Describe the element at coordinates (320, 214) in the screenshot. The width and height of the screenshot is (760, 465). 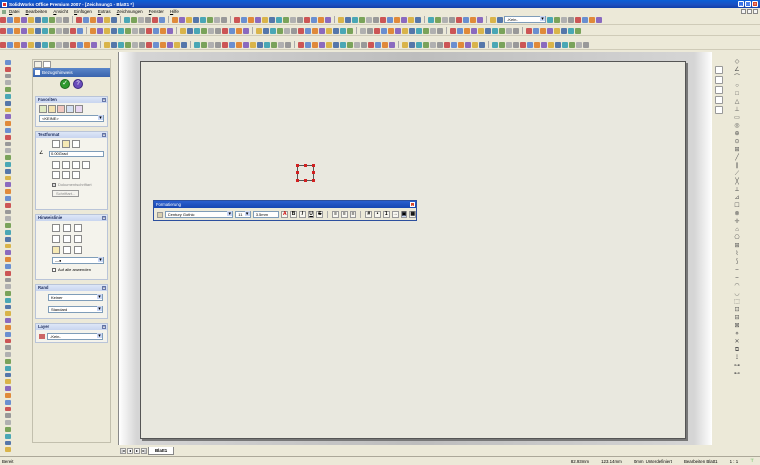
I see `strikethrough-button: S` at that location.